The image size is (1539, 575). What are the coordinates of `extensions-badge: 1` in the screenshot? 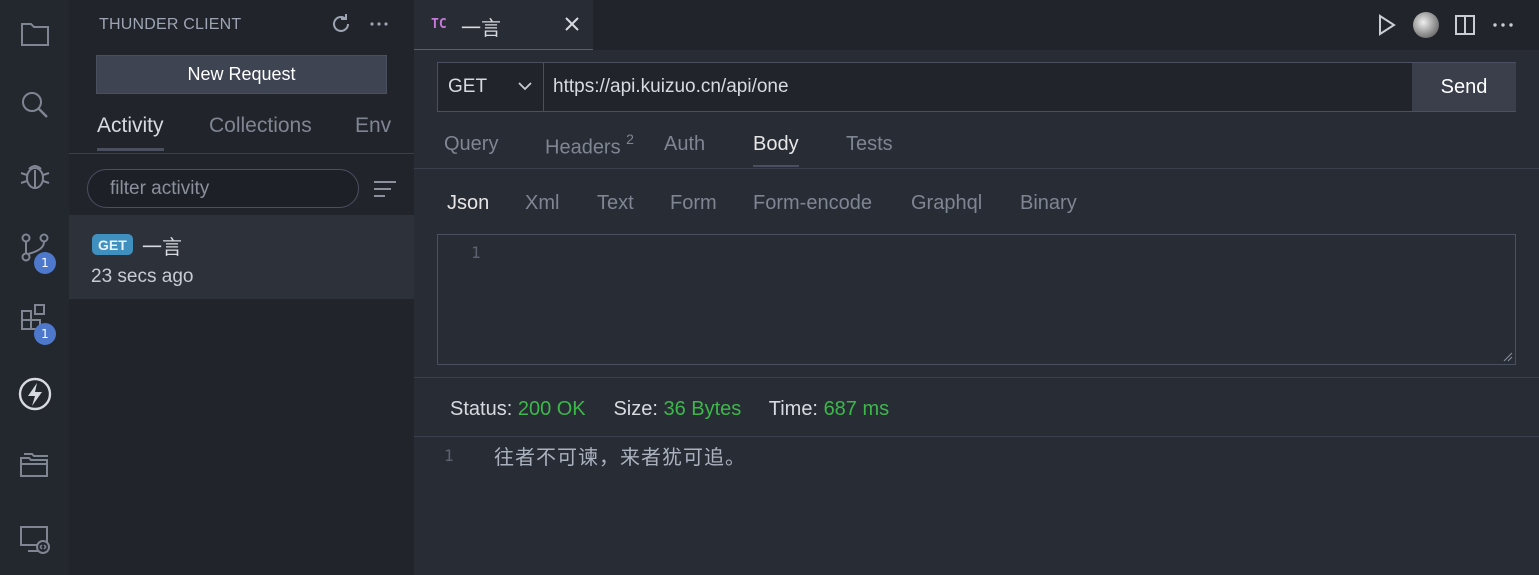 It's located at (45, 334).